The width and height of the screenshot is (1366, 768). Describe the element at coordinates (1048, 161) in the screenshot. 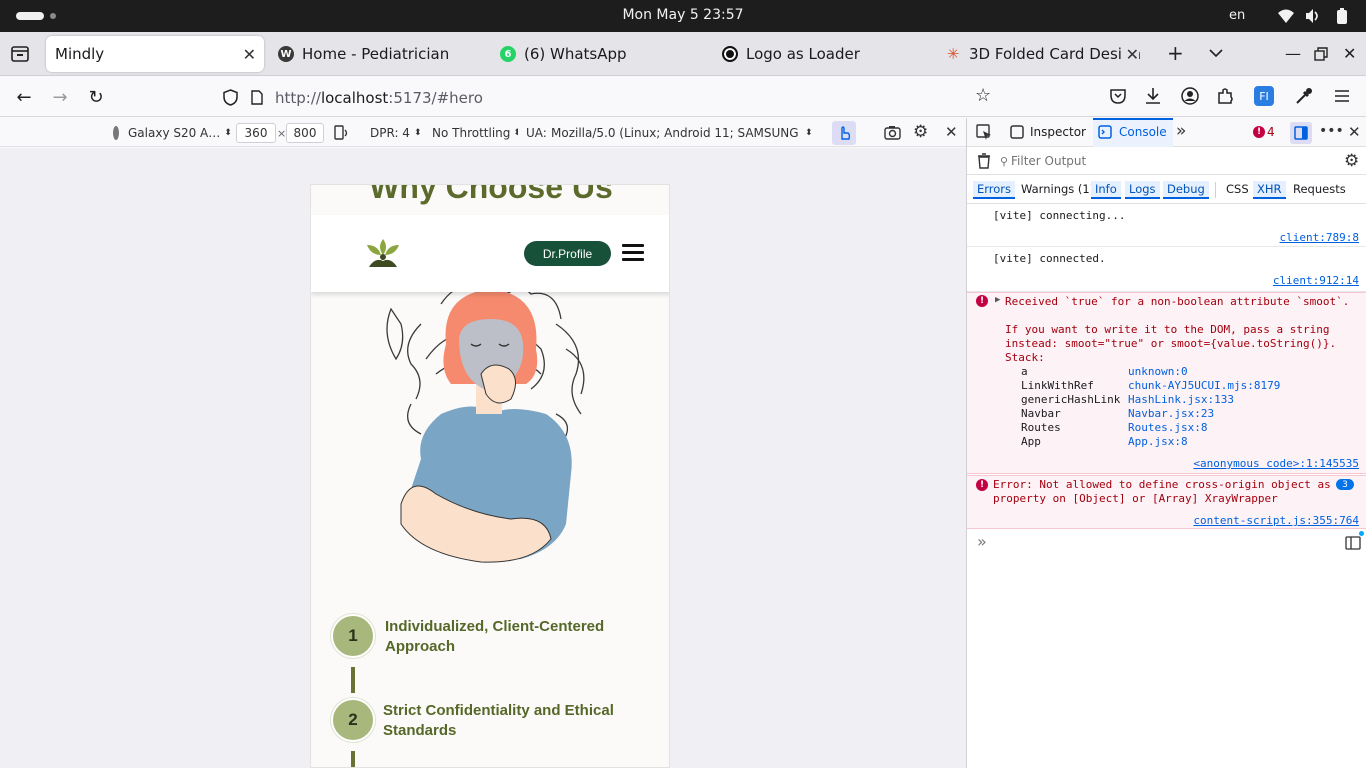

I see `filter-output-input: Filter Output` at that location.